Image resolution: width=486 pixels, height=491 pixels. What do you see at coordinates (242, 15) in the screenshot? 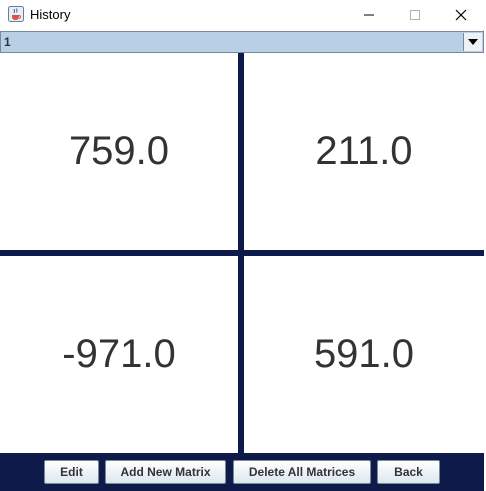
I see `title-bar: History` at bounding box center [242, 15].